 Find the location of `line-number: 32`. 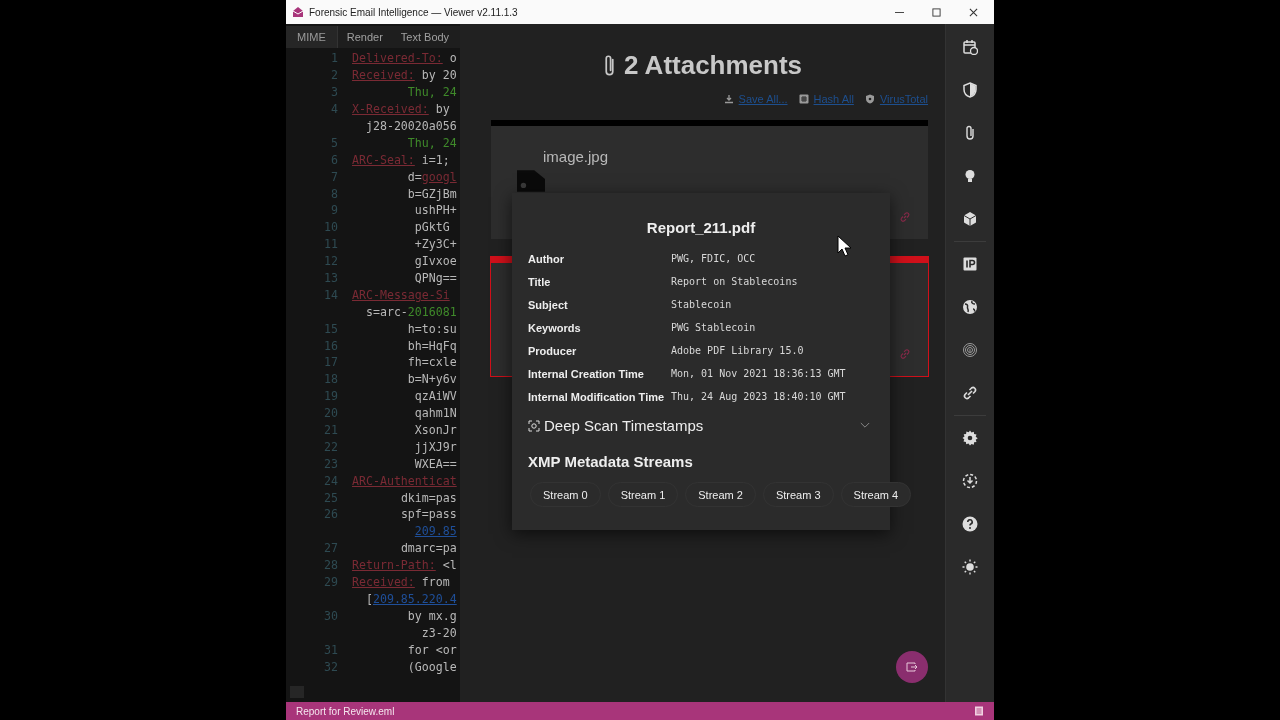

line-number: 32 is located at coordinates (331, 666).